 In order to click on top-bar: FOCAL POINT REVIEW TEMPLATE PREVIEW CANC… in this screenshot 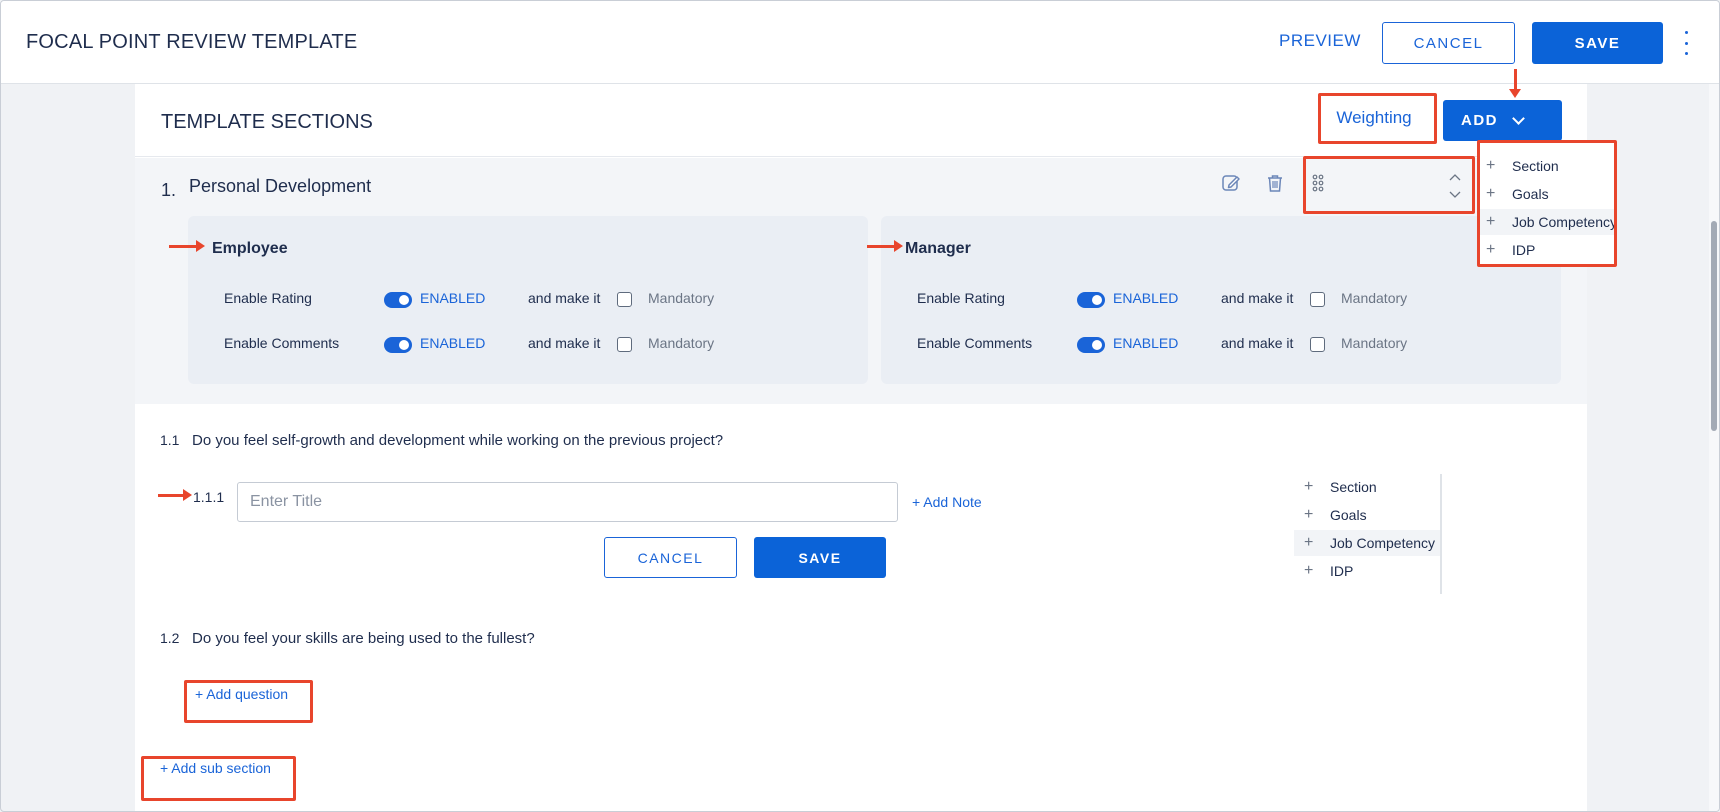, I will do `click(860, 42)`.